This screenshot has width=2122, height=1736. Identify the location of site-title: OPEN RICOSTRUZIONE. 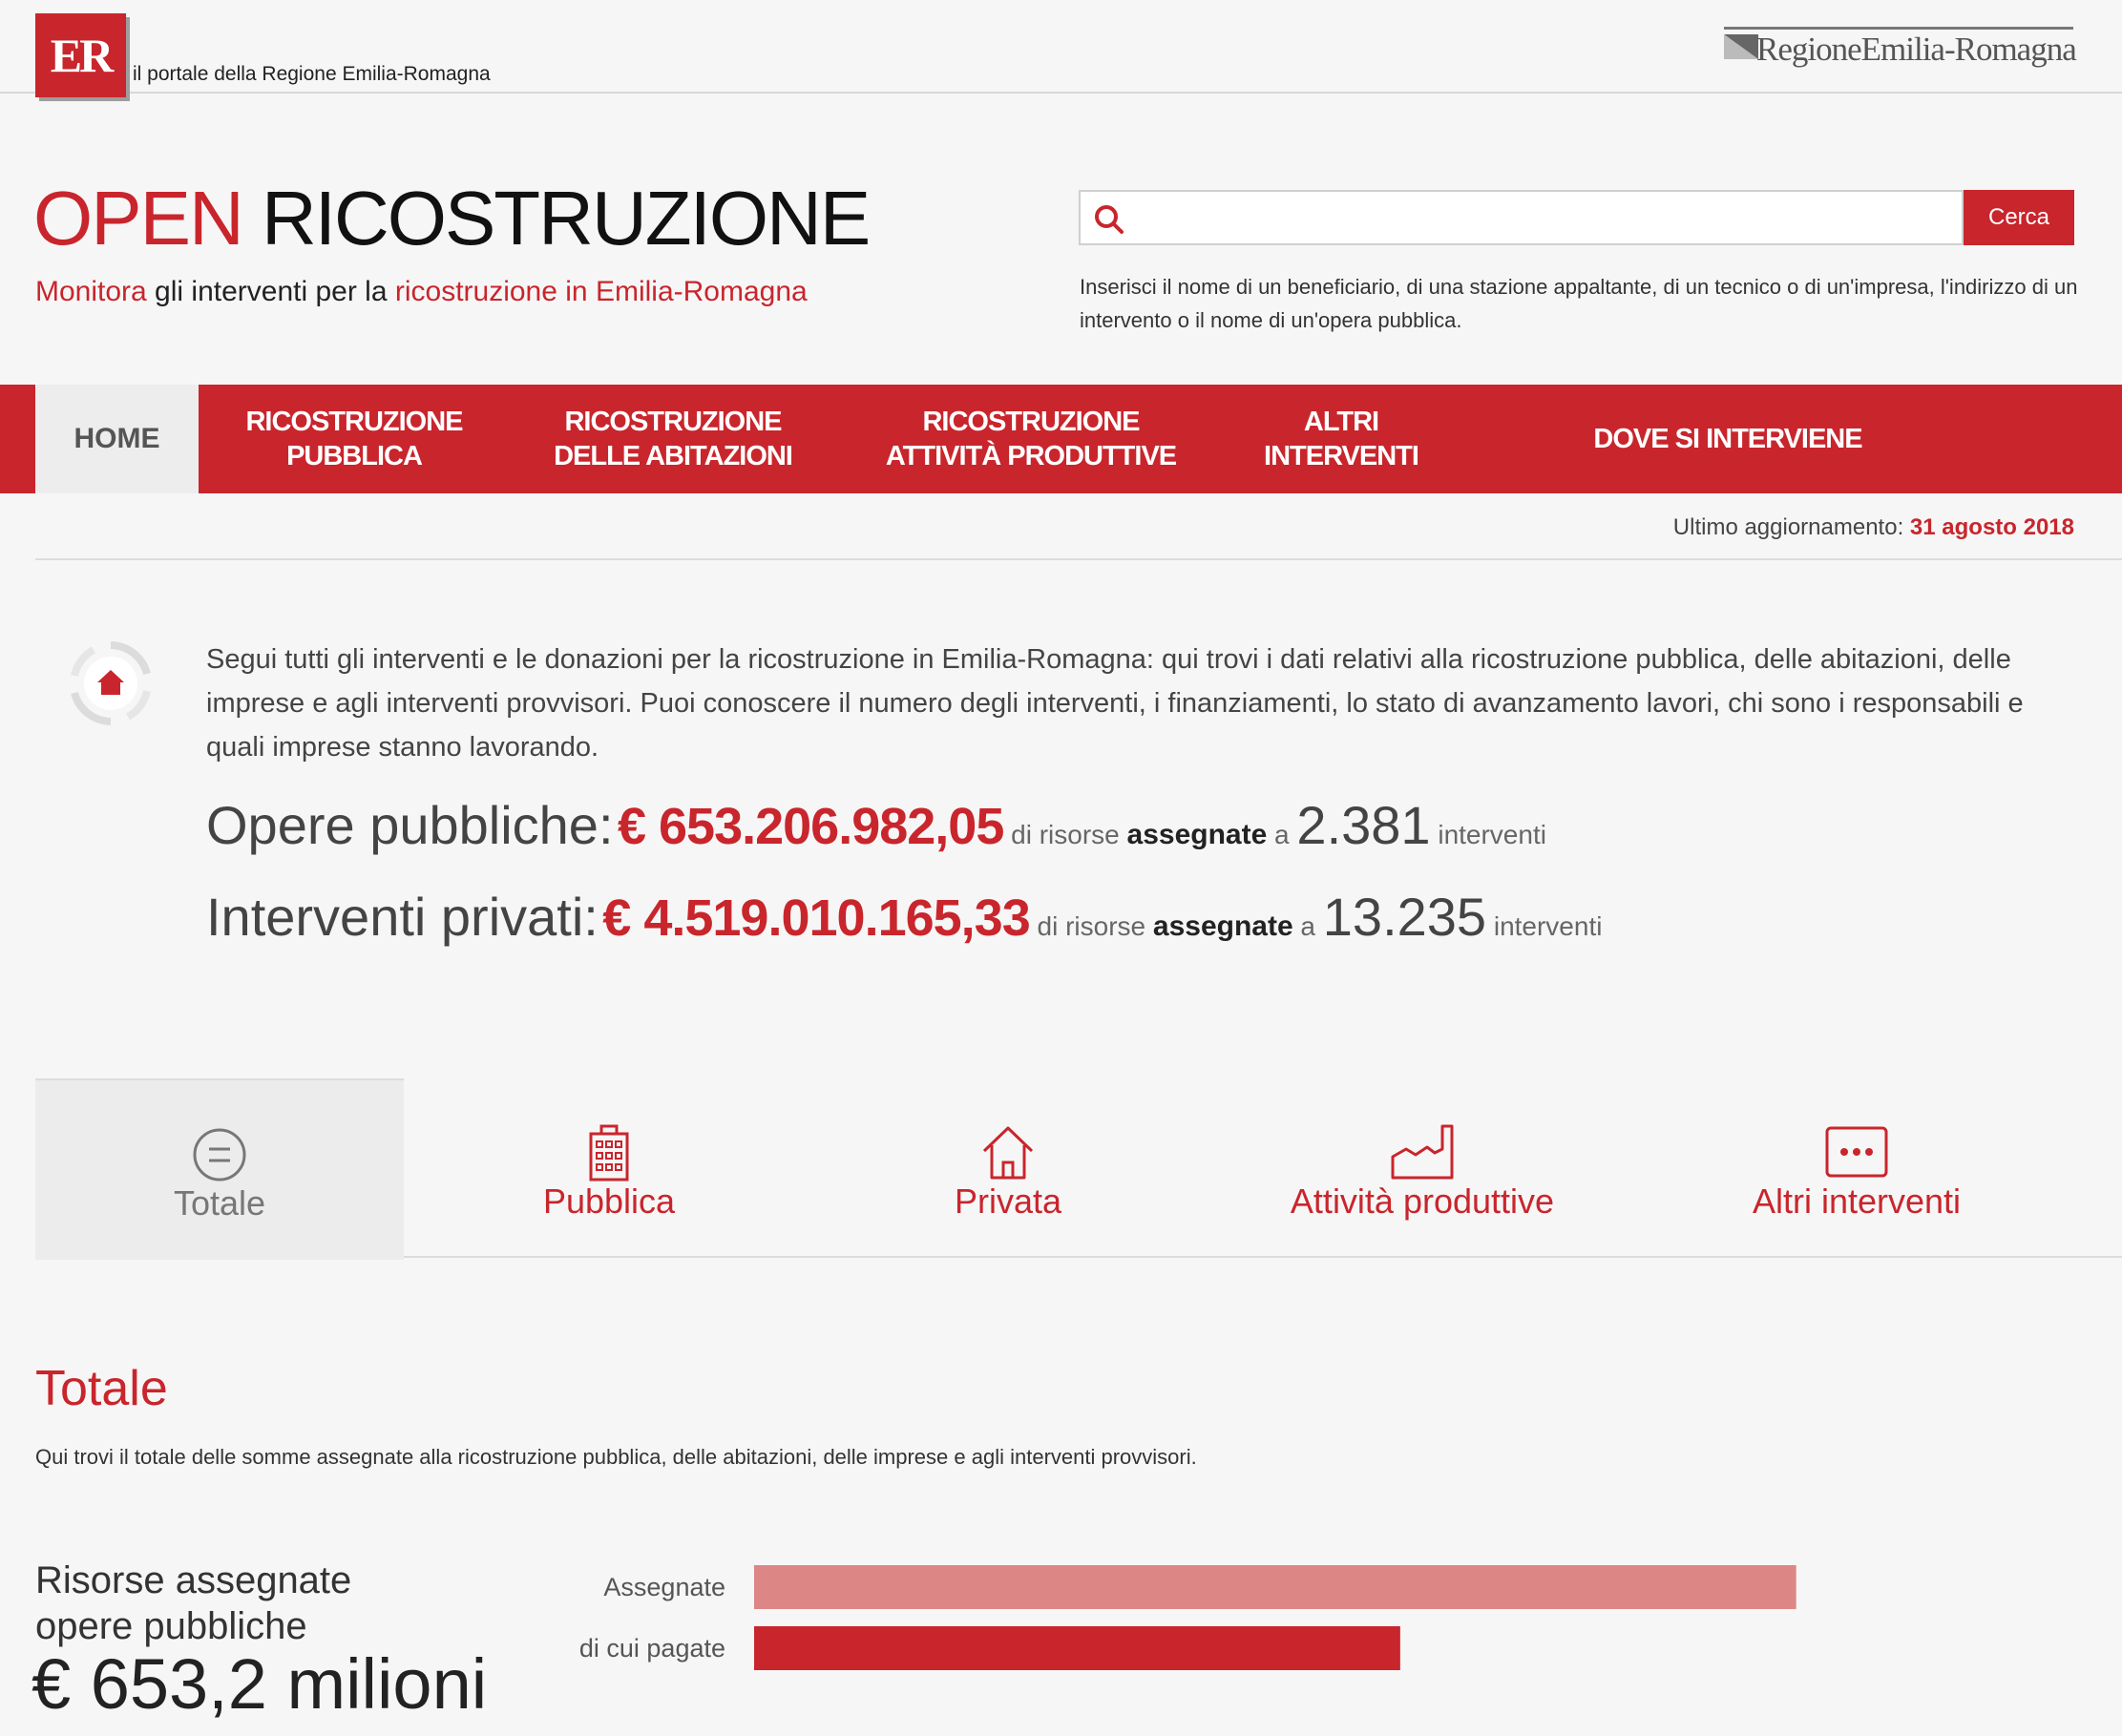
(452, 218).